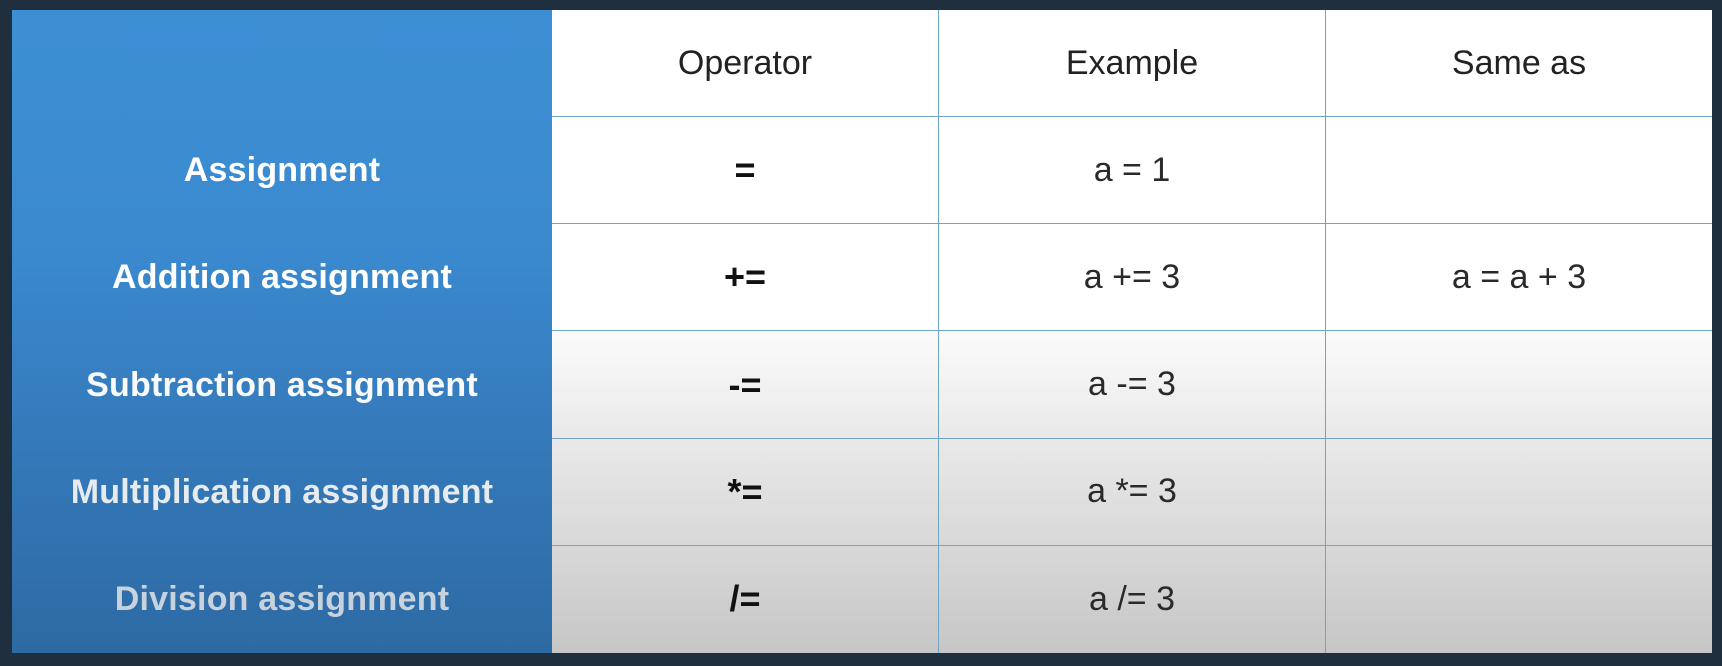 Image resolution: width=1722 pixels, height=666 pixels. I want to click on column-header-operator: Operator, so click(745, 64).